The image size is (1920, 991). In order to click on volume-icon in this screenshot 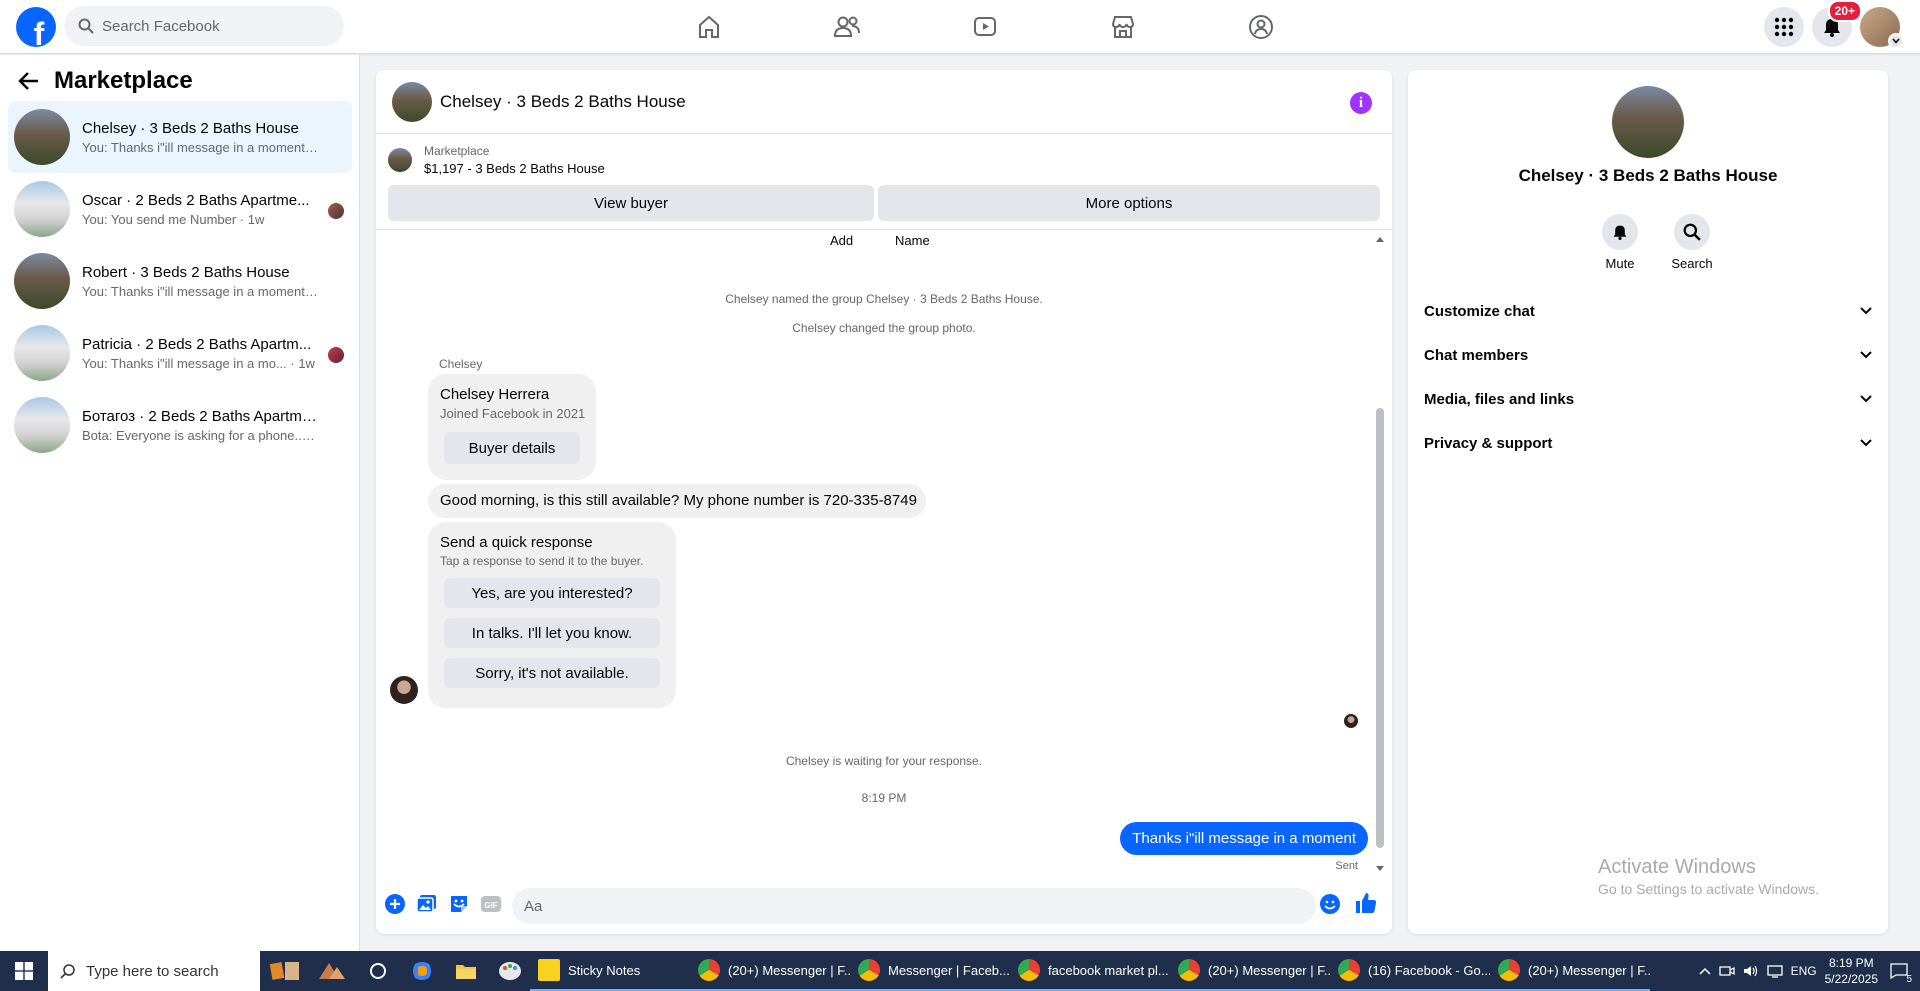, I will do `click(1751, 971)`.